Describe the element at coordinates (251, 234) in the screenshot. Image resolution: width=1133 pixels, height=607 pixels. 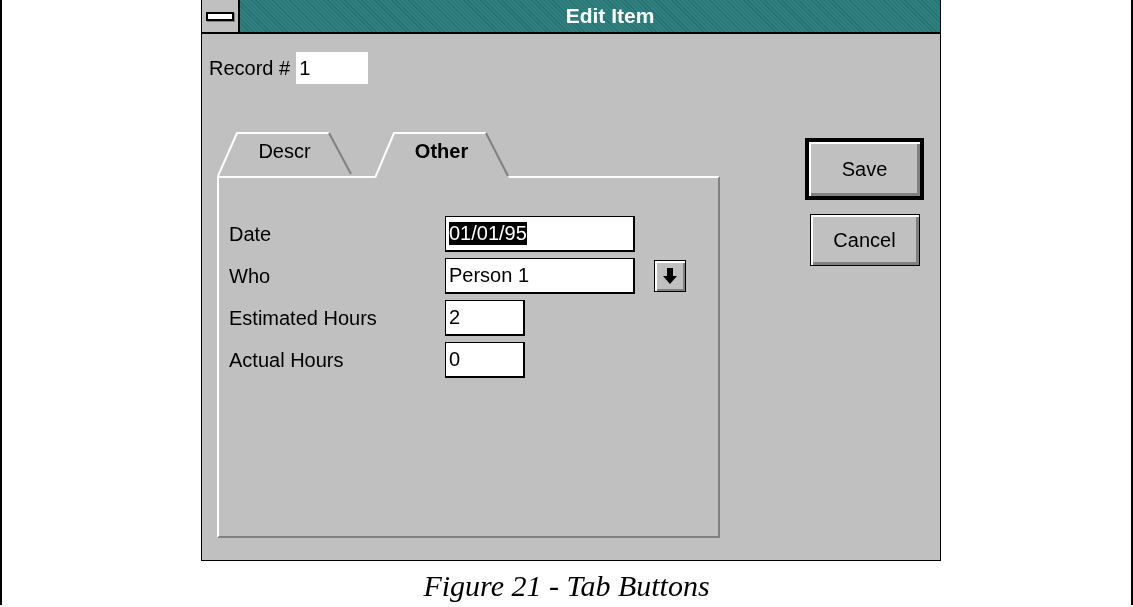
I see `field-label: Date` at that location.